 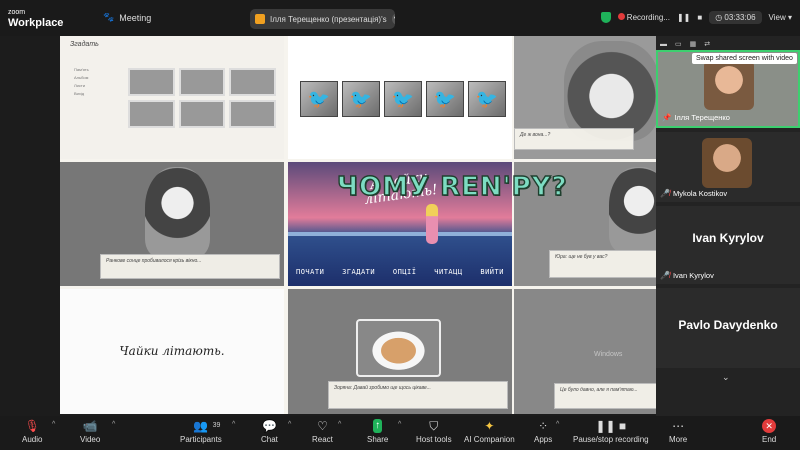 What do you see at coordinates (608, 354) in the screenshot?
I see `windows-watermark: Windows` at bounding box center [608, 354].